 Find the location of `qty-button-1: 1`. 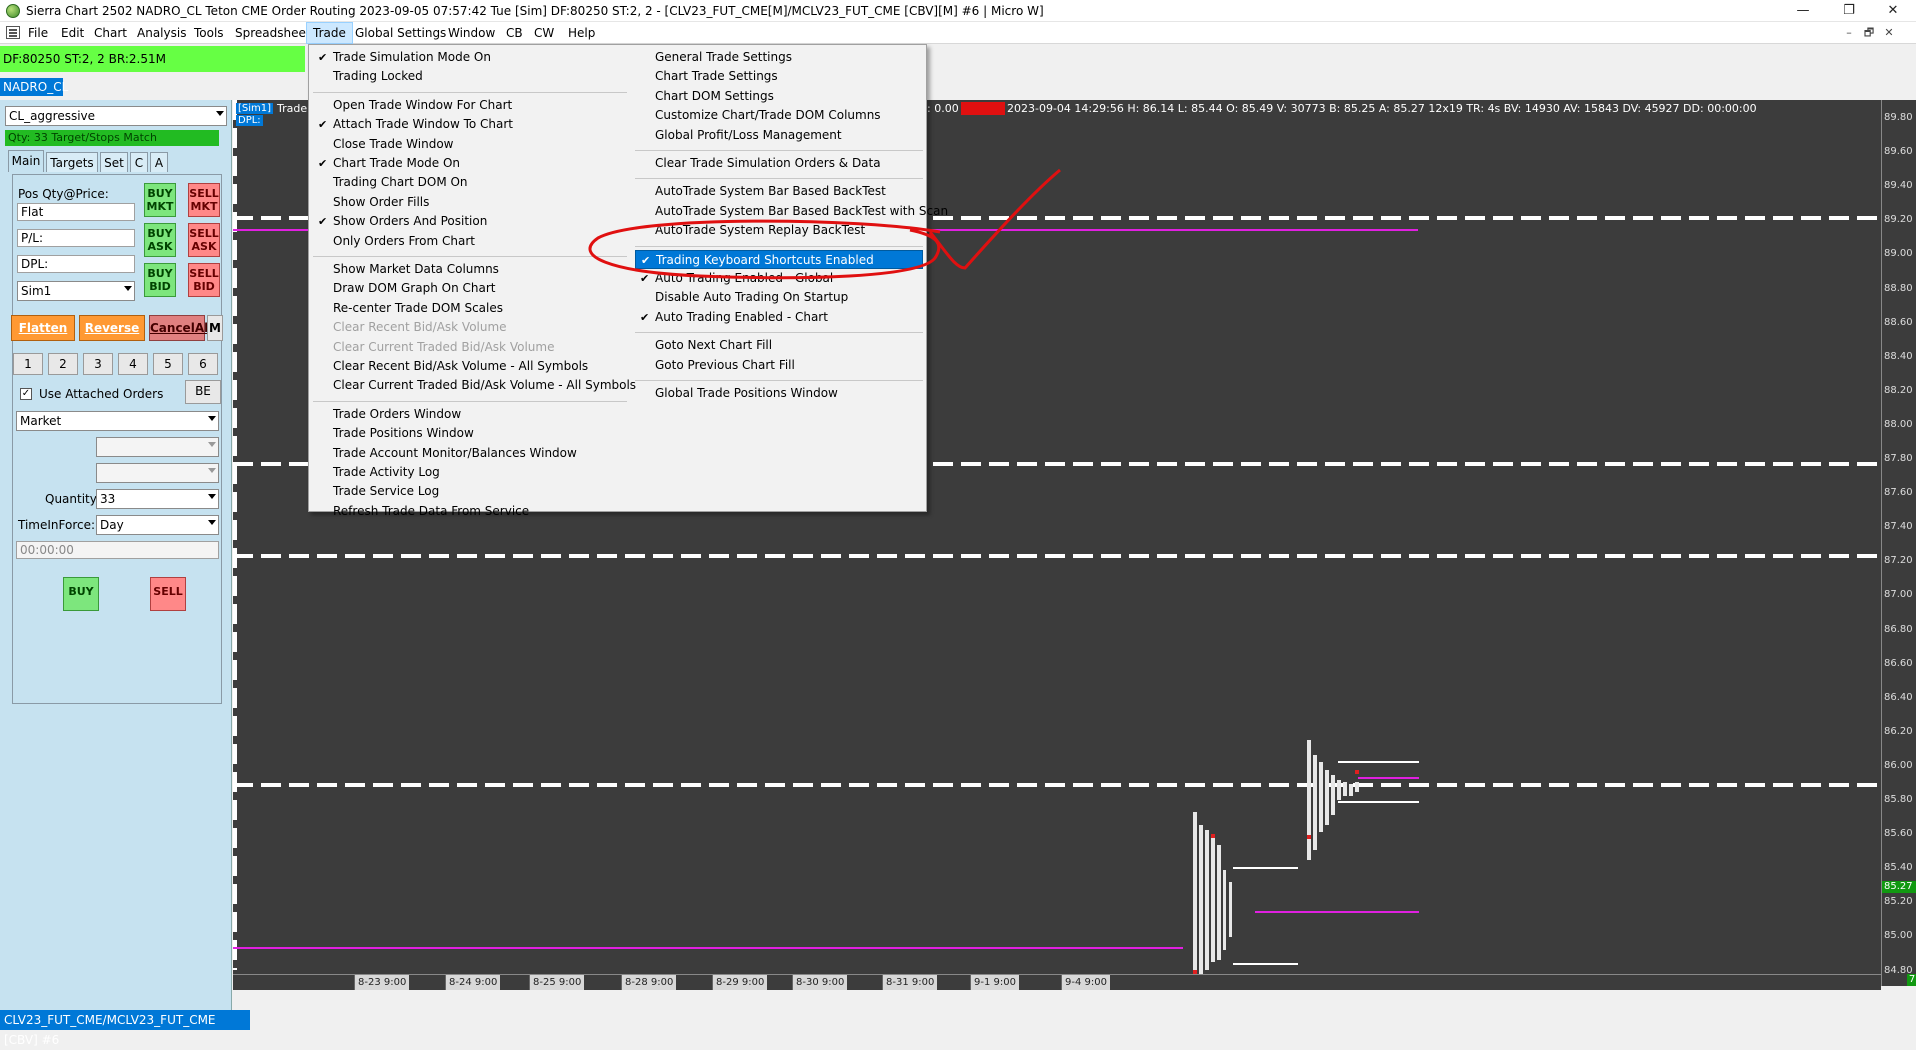

qty-button-1: 1 is located at coordinates (28, 364).